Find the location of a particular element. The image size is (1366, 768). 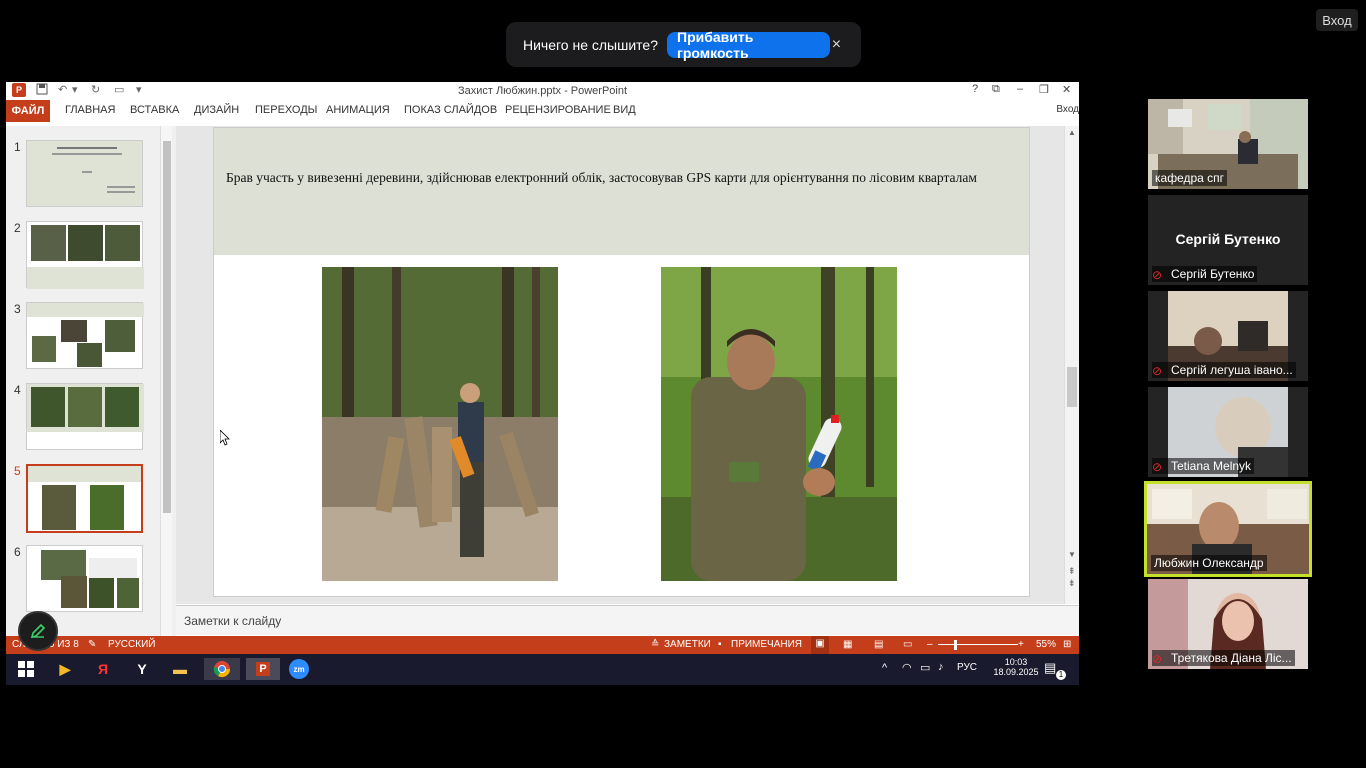

scroll-up-icon: ▲ is located at coordinates (1072, 132).